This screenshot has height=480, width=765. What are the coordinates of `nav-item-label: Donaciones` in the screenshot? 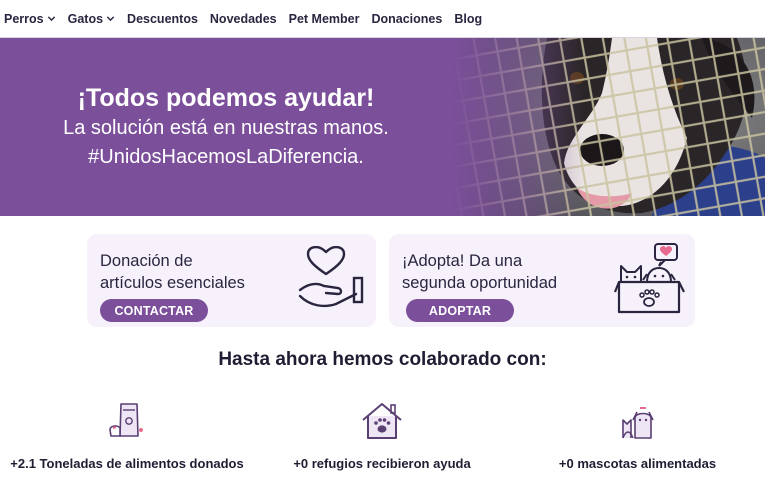 It's located at (407, 18).